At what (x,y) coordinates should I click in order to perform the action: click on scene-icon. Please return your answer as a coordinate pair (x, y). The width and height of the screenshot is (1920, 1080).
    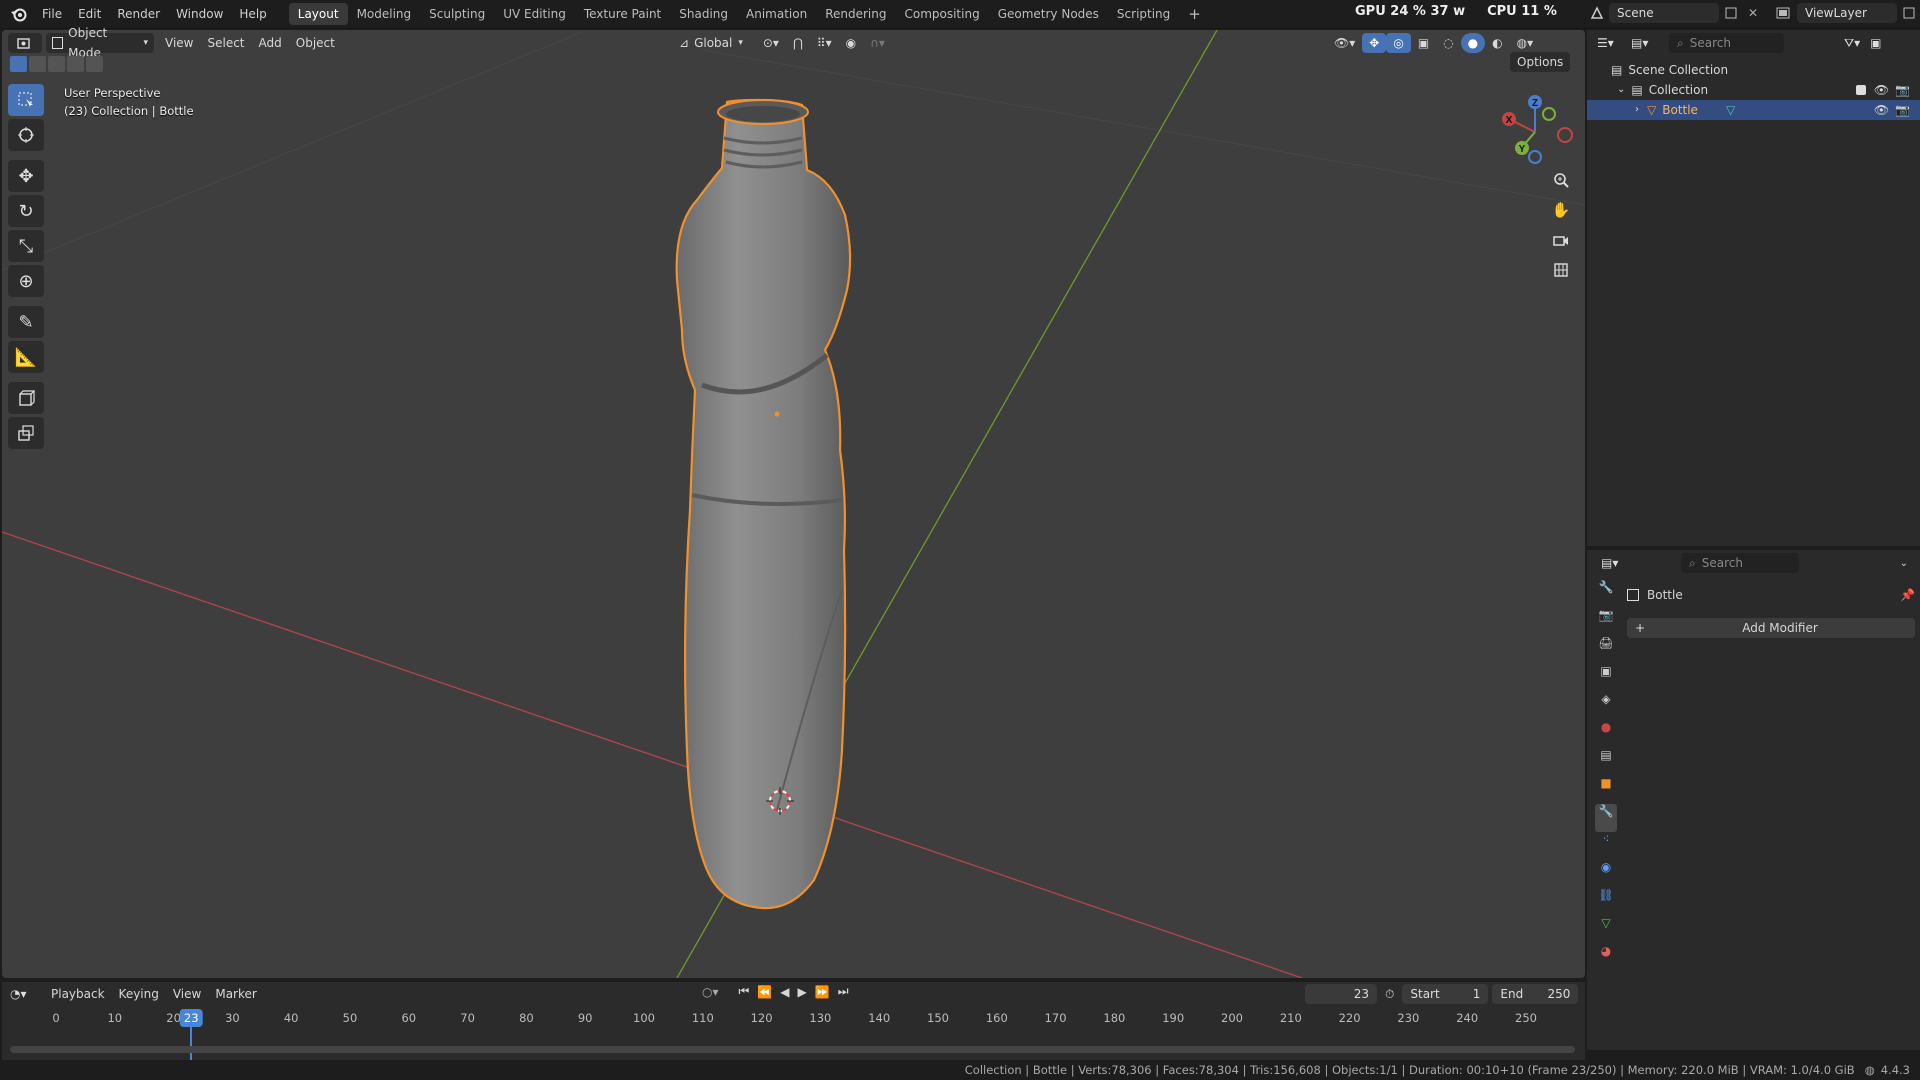
    Looking at the image, I should click on (1597, 13).